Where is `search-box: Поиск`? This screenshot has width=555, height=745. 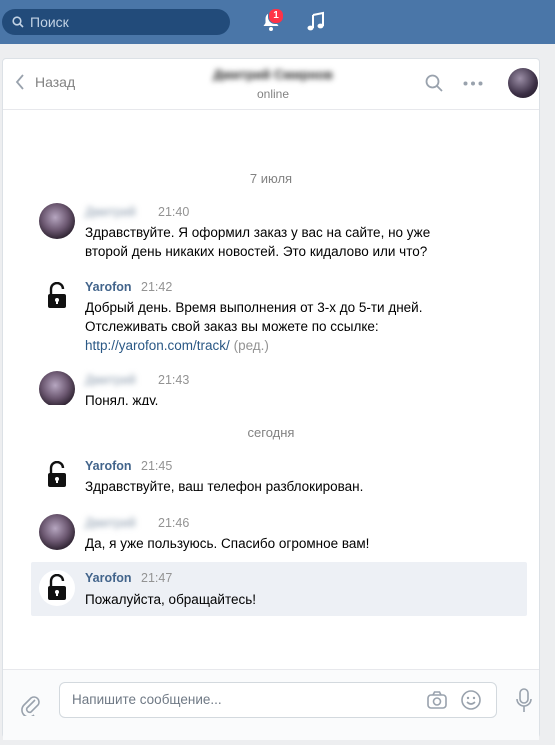 search-box: Поиск is located at coordinates (116, 22).